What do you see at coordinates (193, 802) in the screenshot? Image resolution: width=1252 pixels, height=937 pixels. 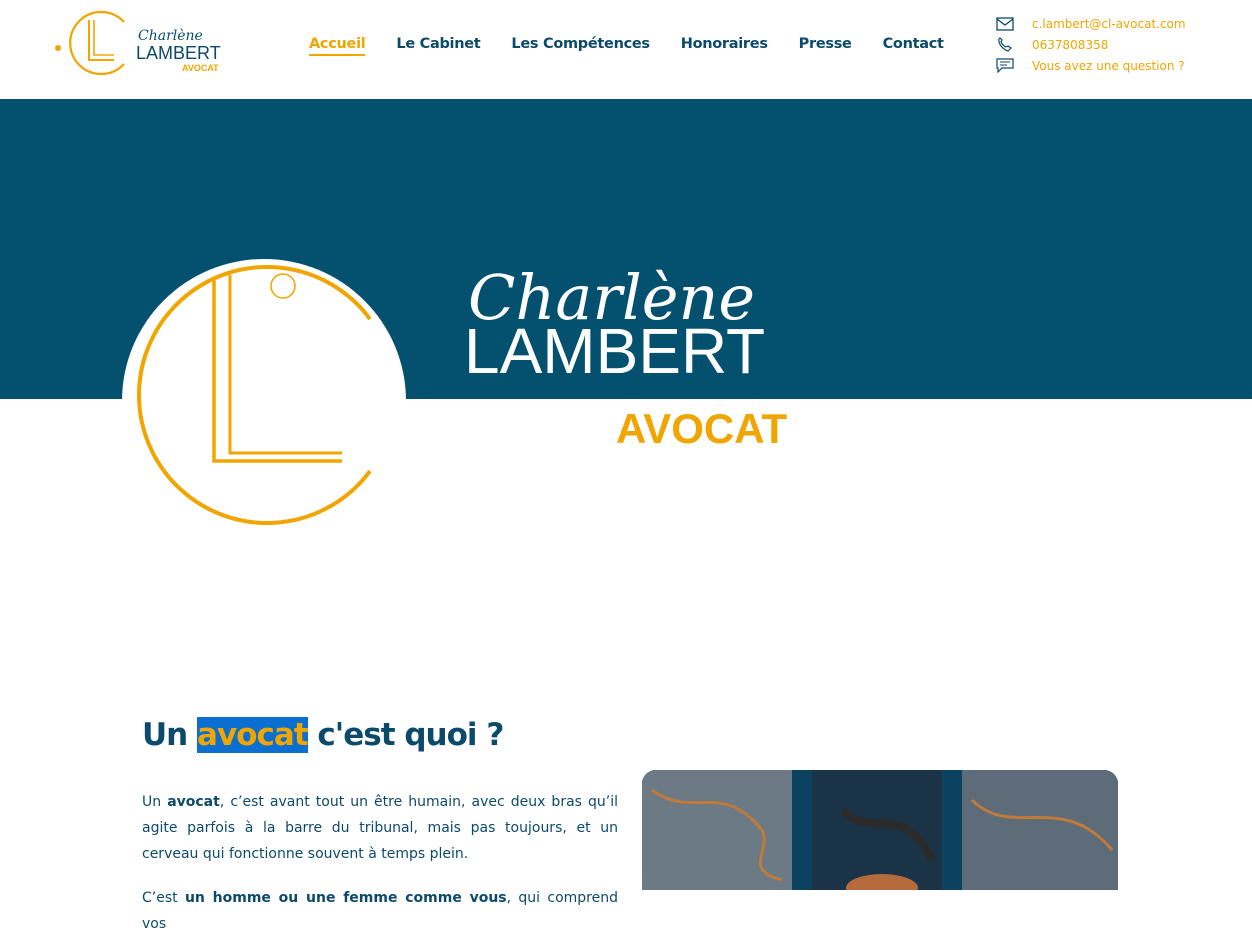 I see `p1-bold: avocat` at bounding box center [193, 802].